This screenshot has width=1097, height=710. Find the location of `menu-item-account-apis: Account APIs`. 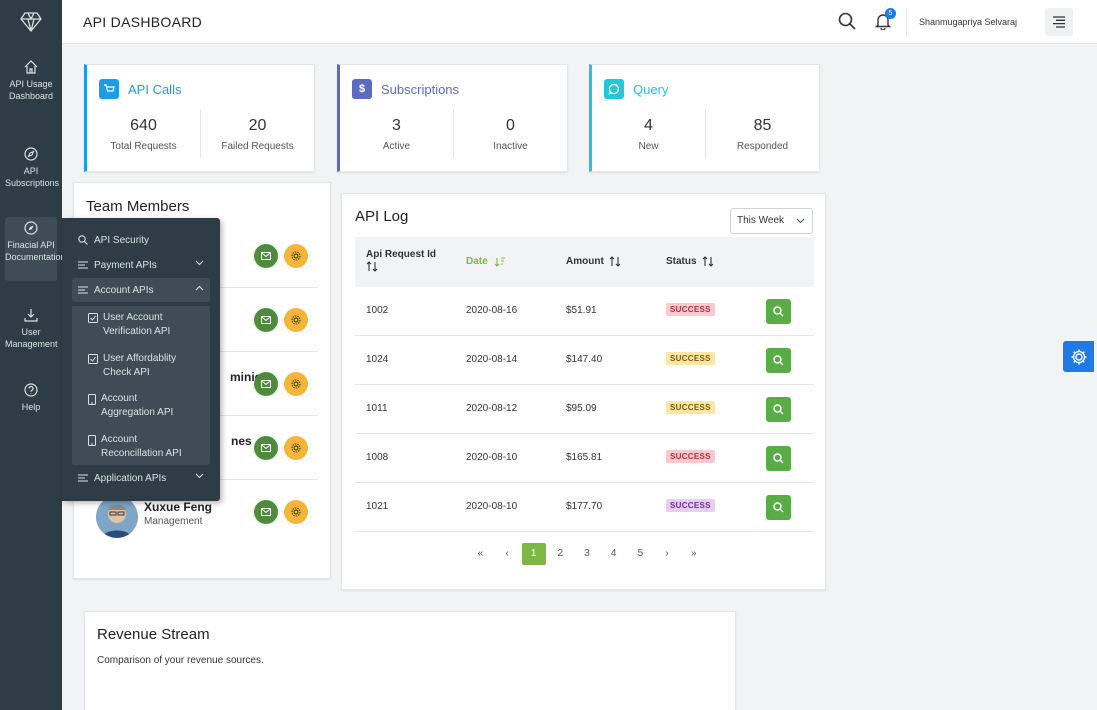

menu-item-account-apis: Account APIs is located at coordinates (141, 290).